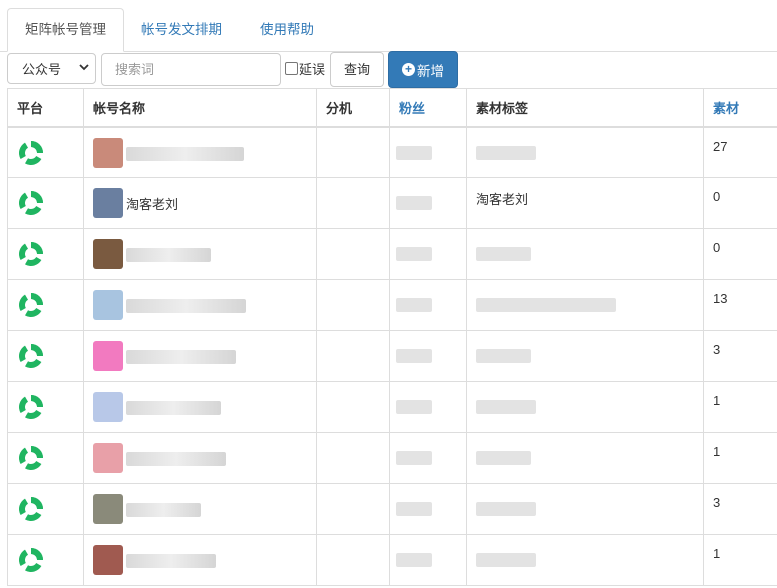 The image size is (777, 588). What do you see at coordinates (287, 29) in the screenshot?
I see `tab-help: 使用帮助` at bounding box center [287, 29].